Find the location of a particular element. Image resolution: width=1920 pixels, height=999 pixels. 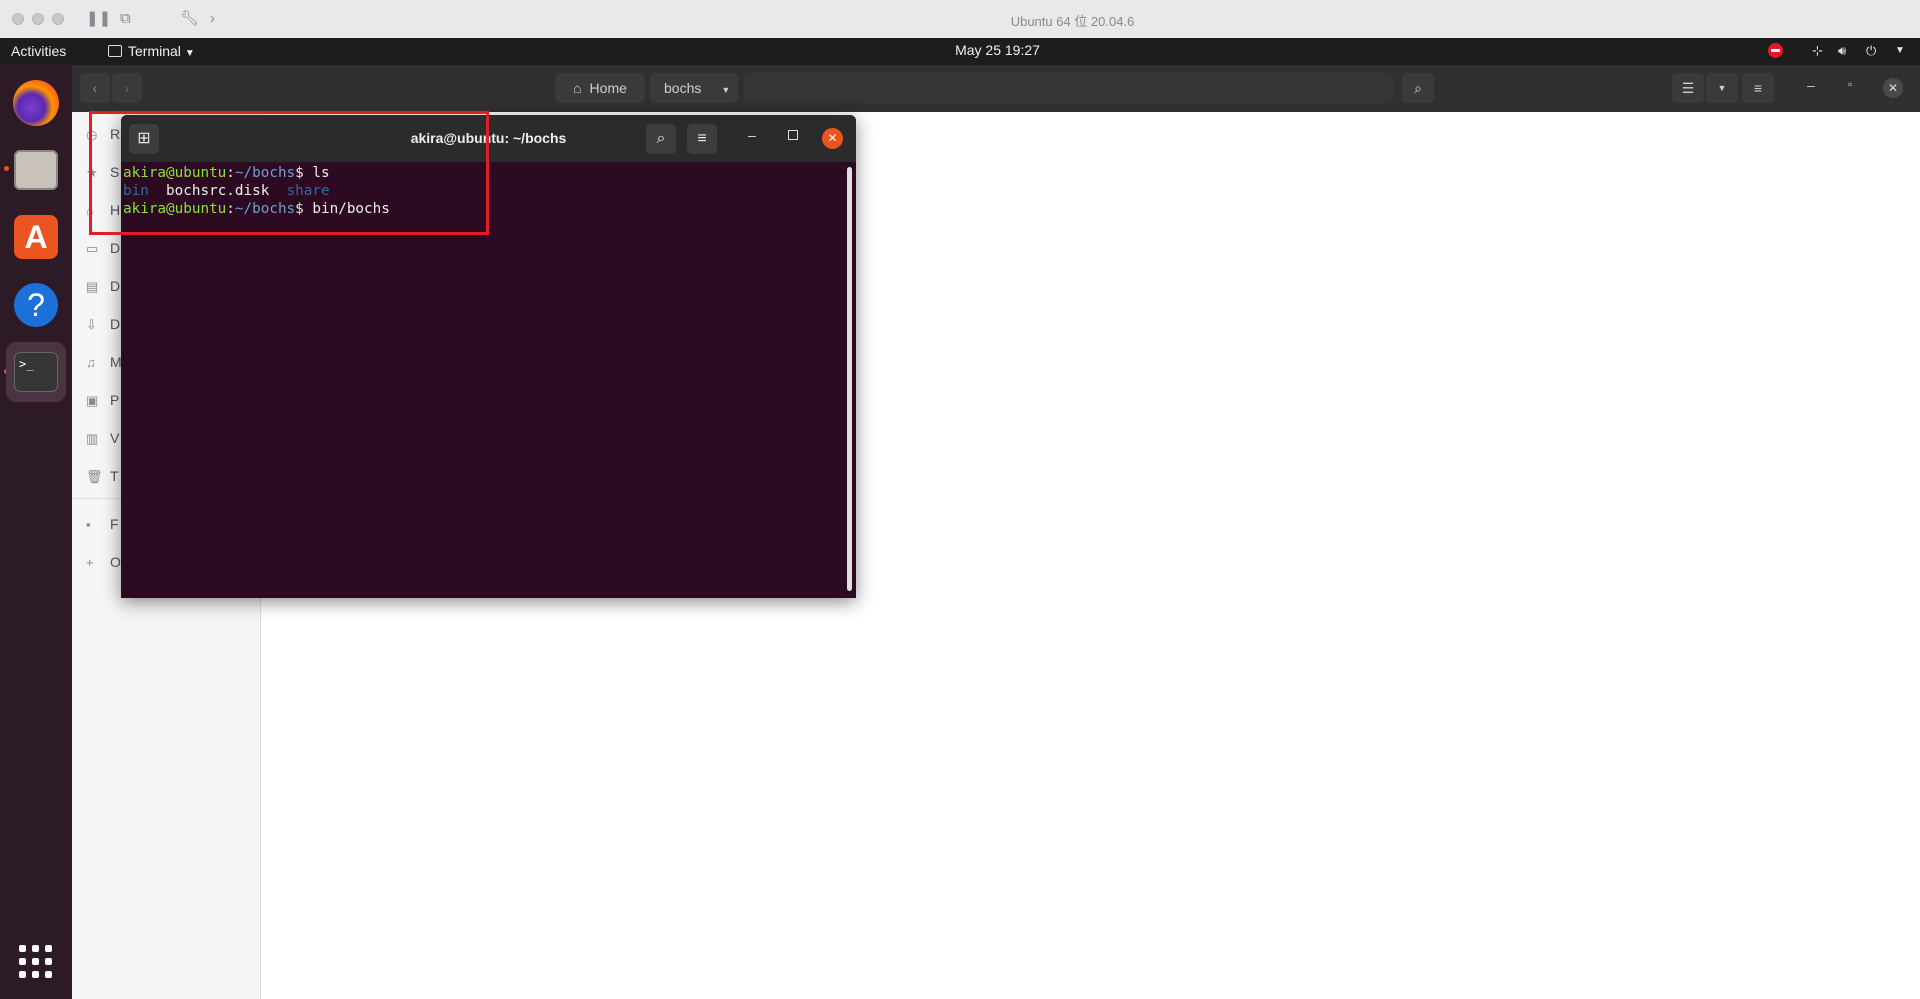

disk-icon: ▪ is located at coordinates (88, 524).